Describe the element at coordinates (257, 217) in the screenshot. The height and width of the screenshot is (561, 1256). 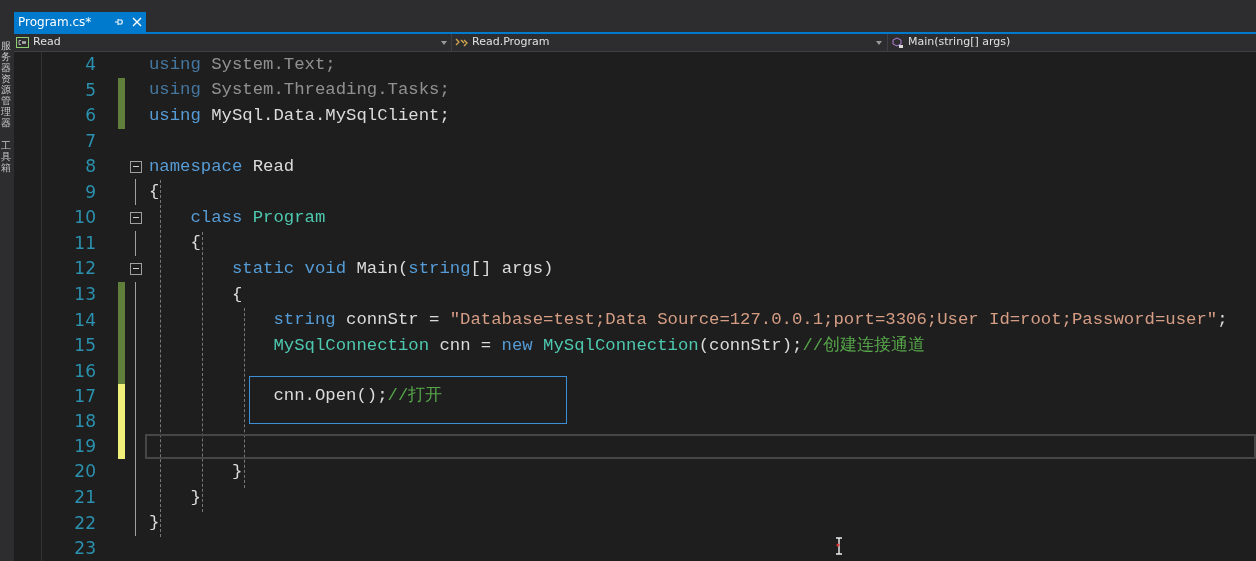
I see `code-line: class Program` at that location.